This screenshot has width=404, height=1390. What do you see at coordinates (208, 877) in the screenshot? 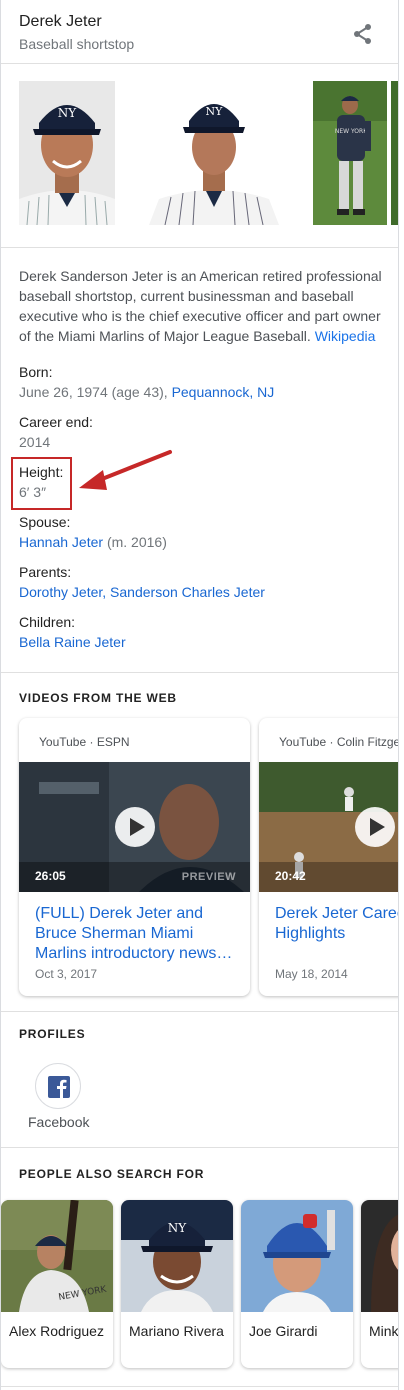
I see `preview-badge: PREVIEW` at bounding box center [208, 877].